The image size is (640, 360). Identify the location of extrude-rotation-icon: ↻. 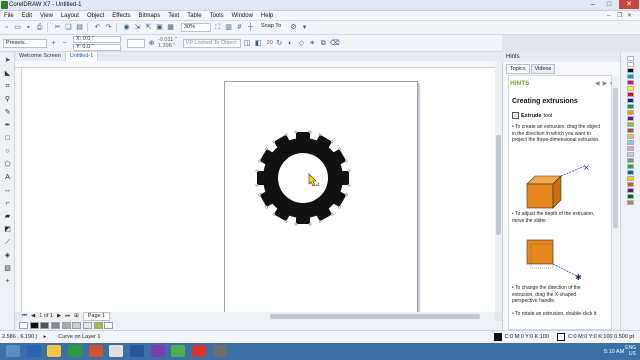
(279, 43).